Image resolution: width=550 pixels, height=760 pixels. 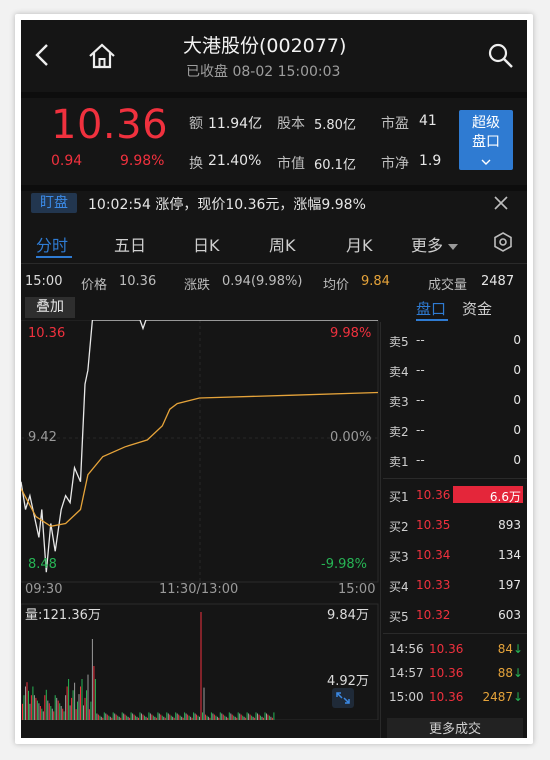 What do you see at coordinates (42, 55) in the screenshot?
I see `back-chevron-icon` at bounding box center [42, 55].